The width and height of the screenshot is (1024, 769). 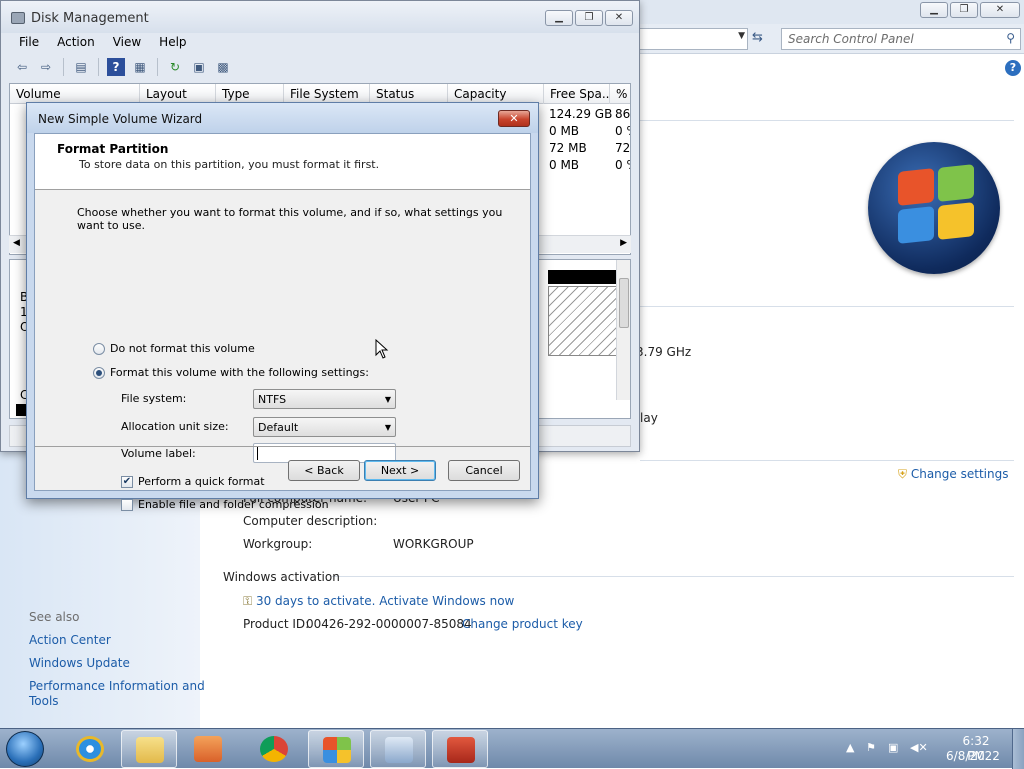 What do you see at coordinates (581, 114) in the screenshot?
I see `row-1-free-space: 124.29 GB` at bounding box center [581, 114].